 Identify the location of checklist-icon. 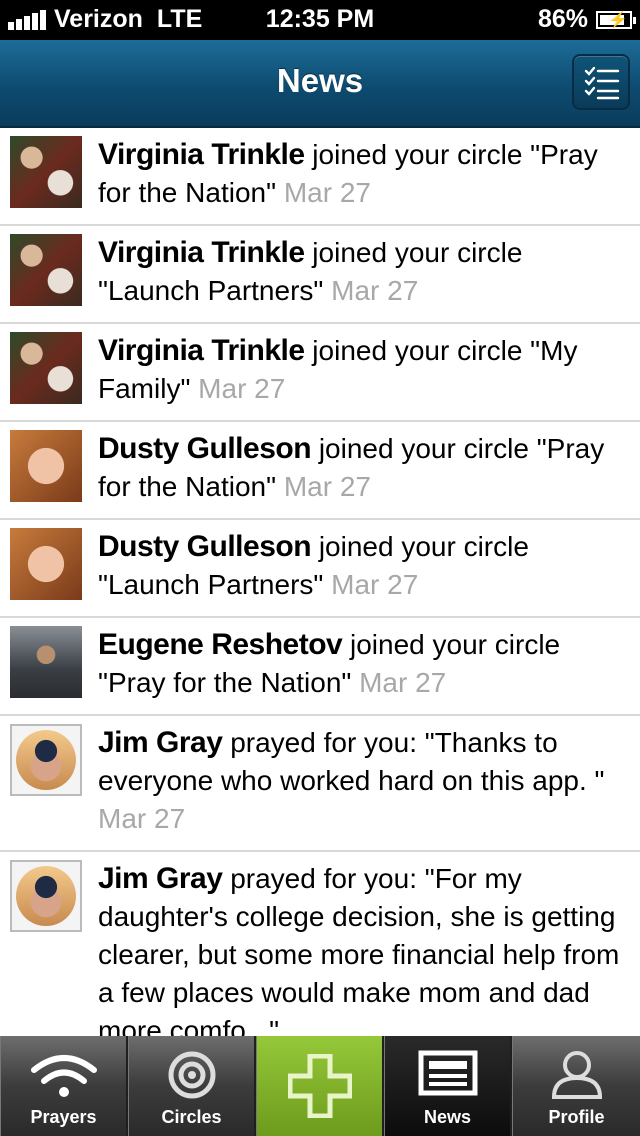
(602, 83).